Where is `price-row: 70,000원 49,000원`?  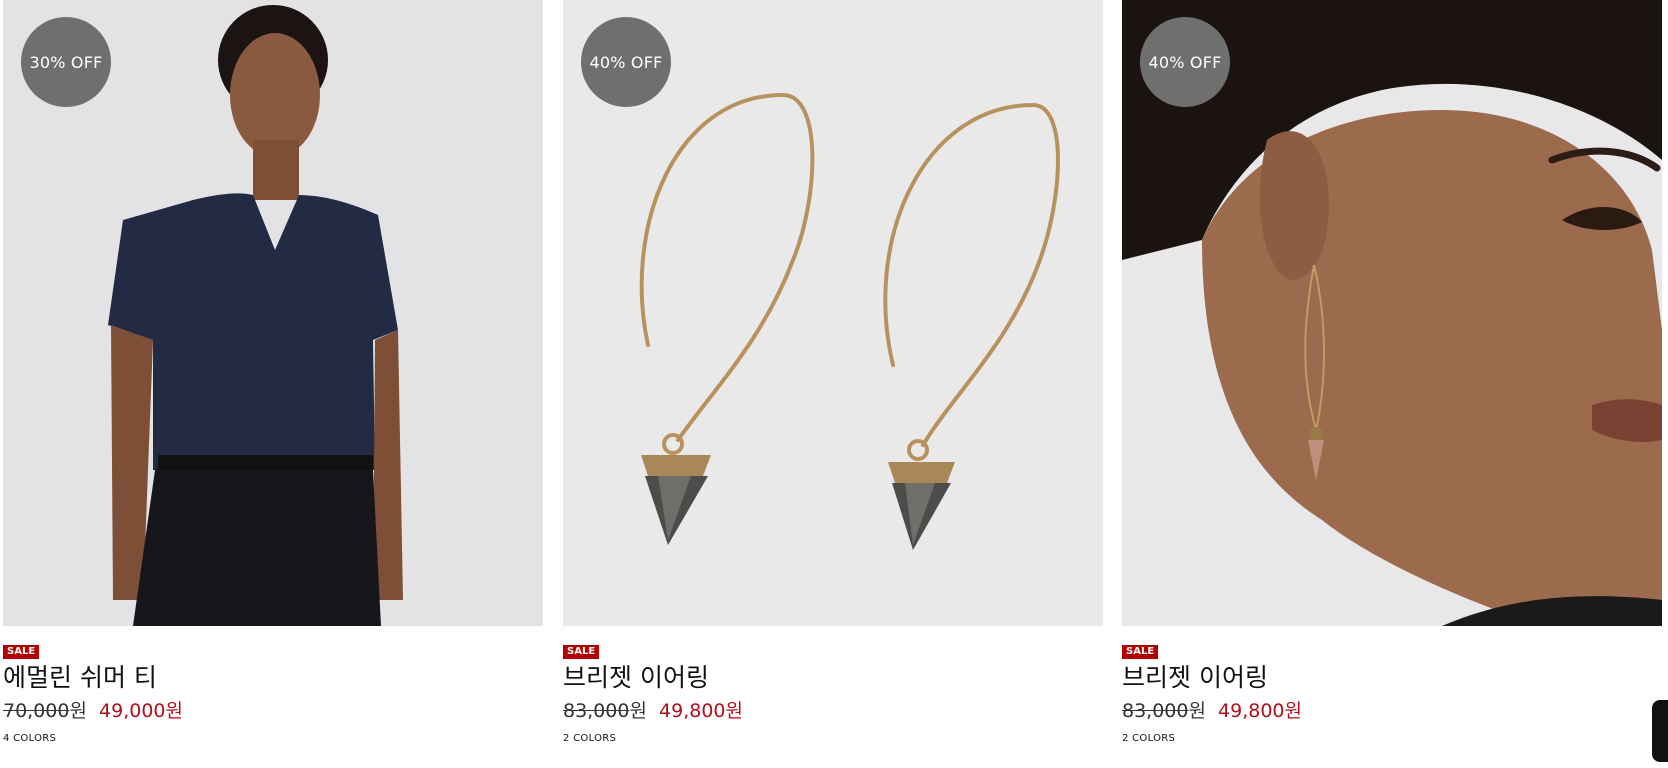 price-row: 70,000원 49,000원 is located at coordinates (93, 711).